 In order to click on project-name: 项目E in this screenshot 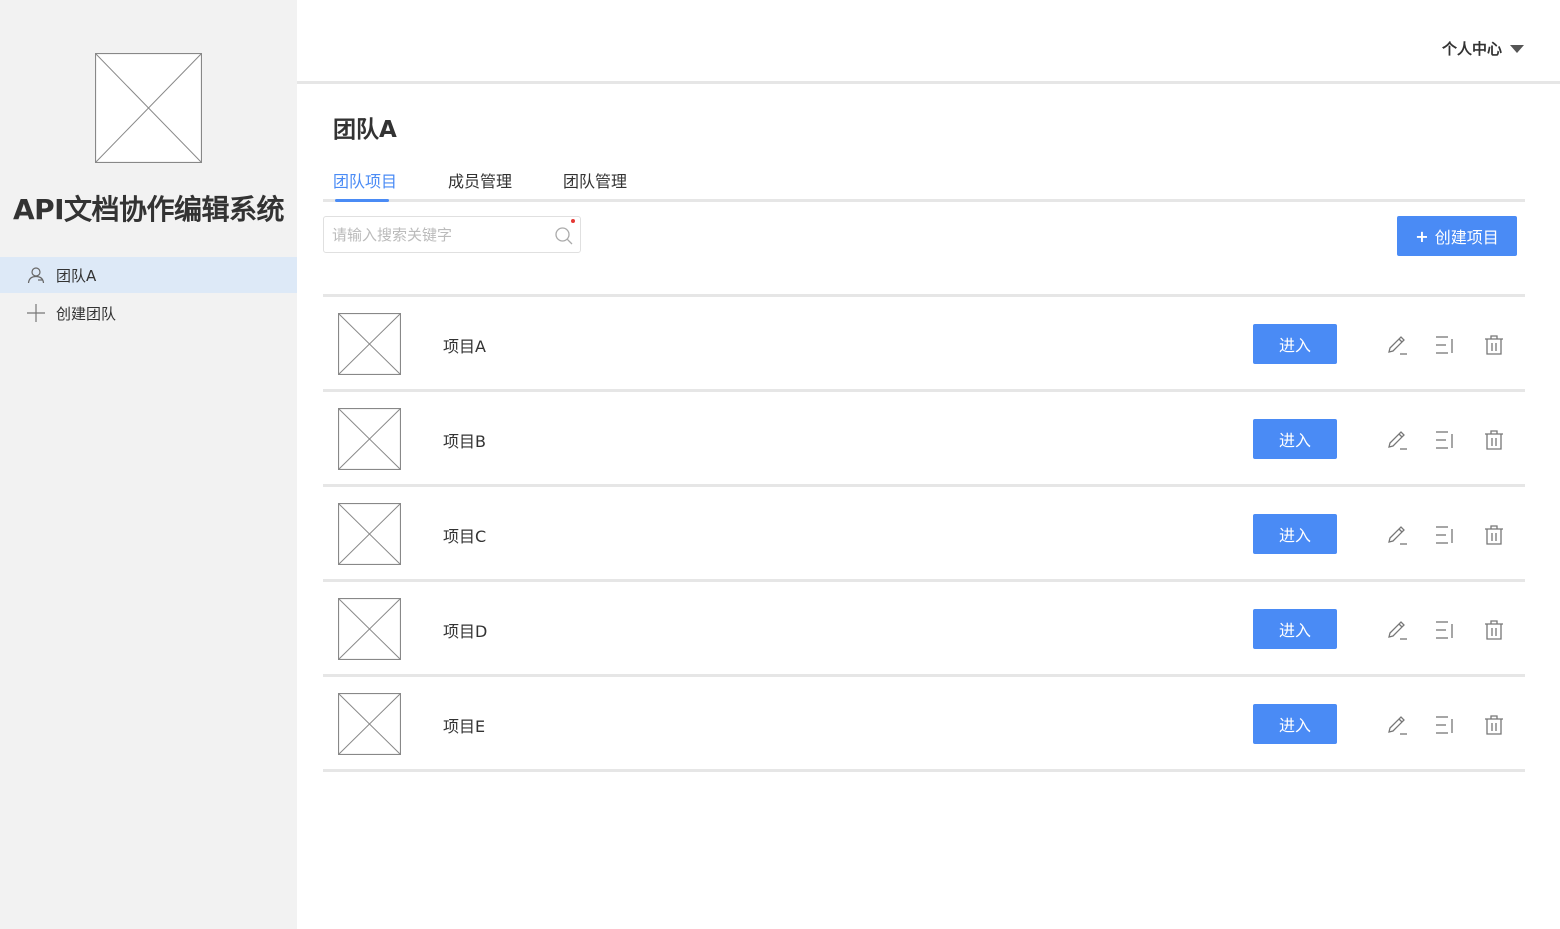, I will do `click(464, 726)`.